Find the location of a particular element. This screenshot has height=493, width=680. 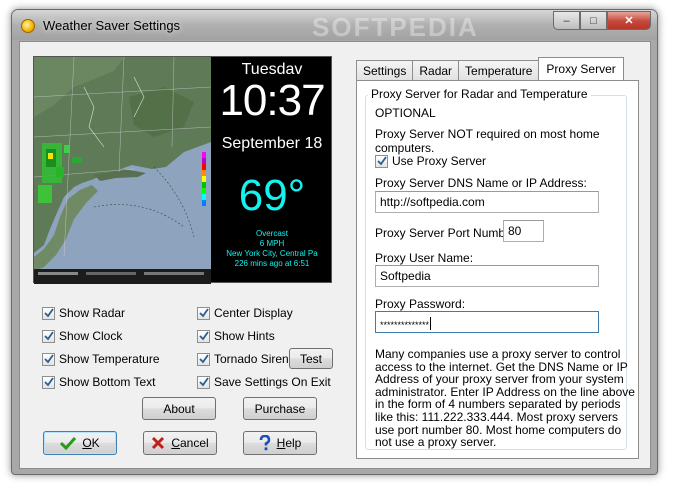

tornado-siren-label: Tornado Siren is located at coordinates (251, 359).